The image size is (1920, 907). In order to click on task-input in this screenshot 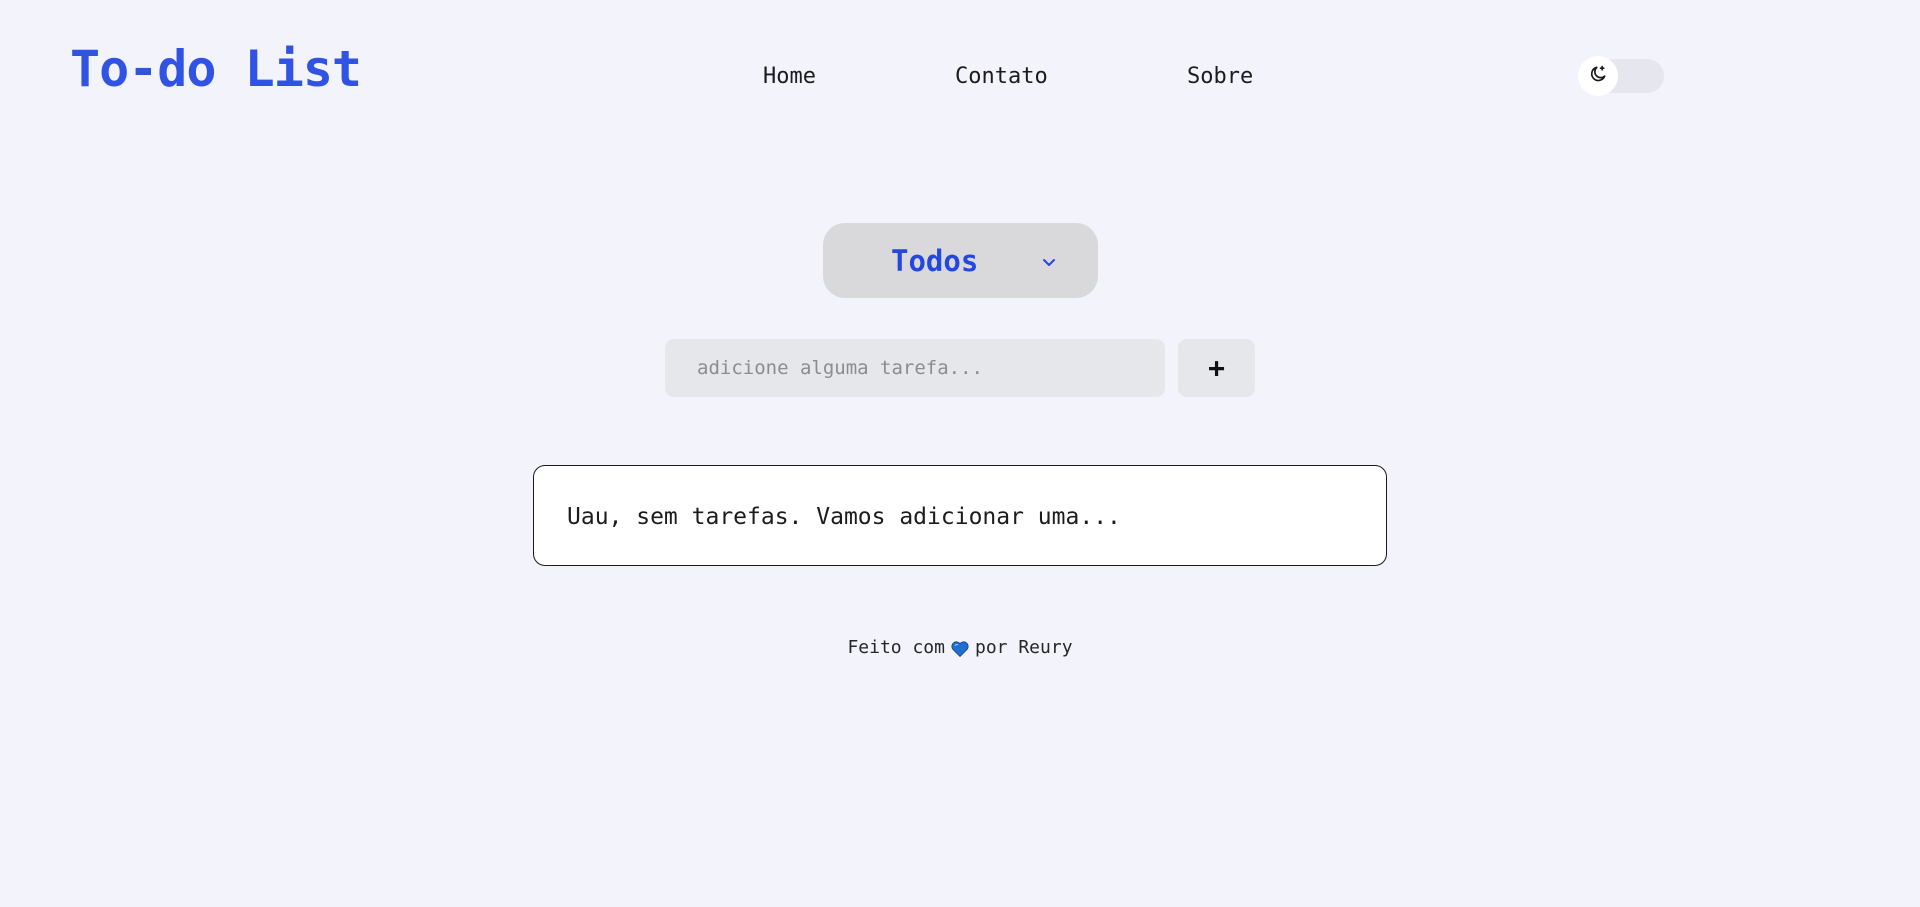, I will do `click(915, 368)`.